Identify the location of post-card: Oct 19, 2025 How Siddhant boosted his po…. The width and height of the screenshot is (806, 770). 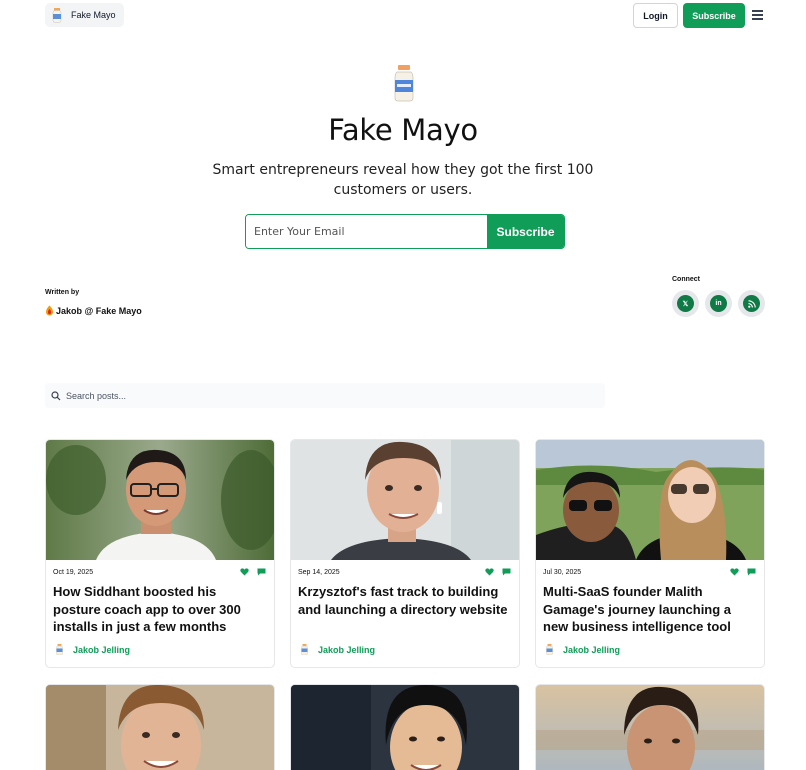
(160, 553).